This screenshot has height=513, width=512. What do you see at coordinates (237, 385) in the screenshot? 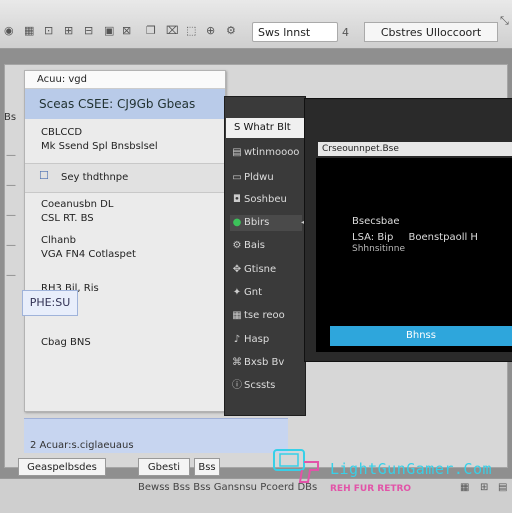
I see `info-icon: ⓘ` at bounding box center [237, 385].